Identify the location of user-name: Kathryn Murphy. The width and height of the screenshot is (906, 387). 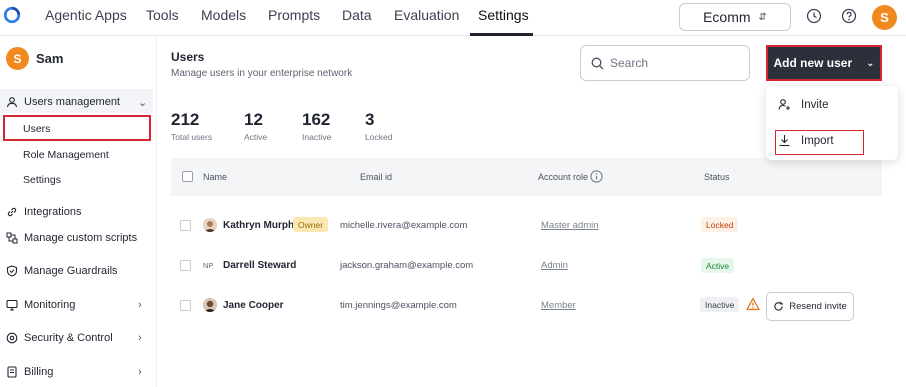
(261, 225).